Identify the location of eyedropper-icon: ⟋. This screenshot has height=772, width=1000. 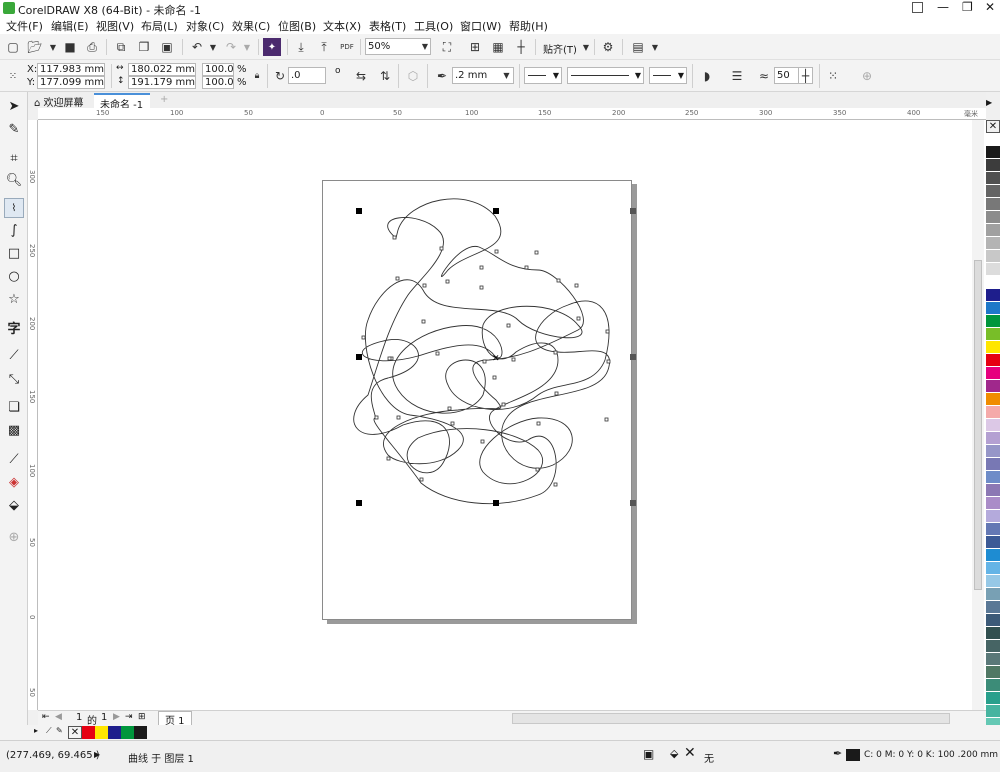
(49, 731).